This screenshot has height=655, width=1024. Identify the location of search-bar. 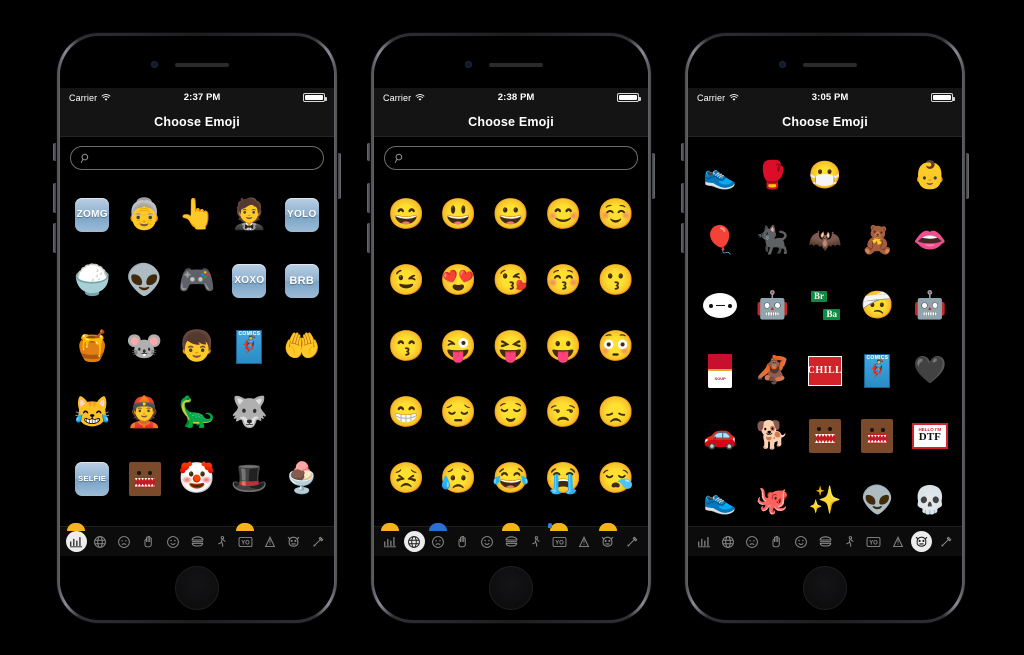
(511, 158).